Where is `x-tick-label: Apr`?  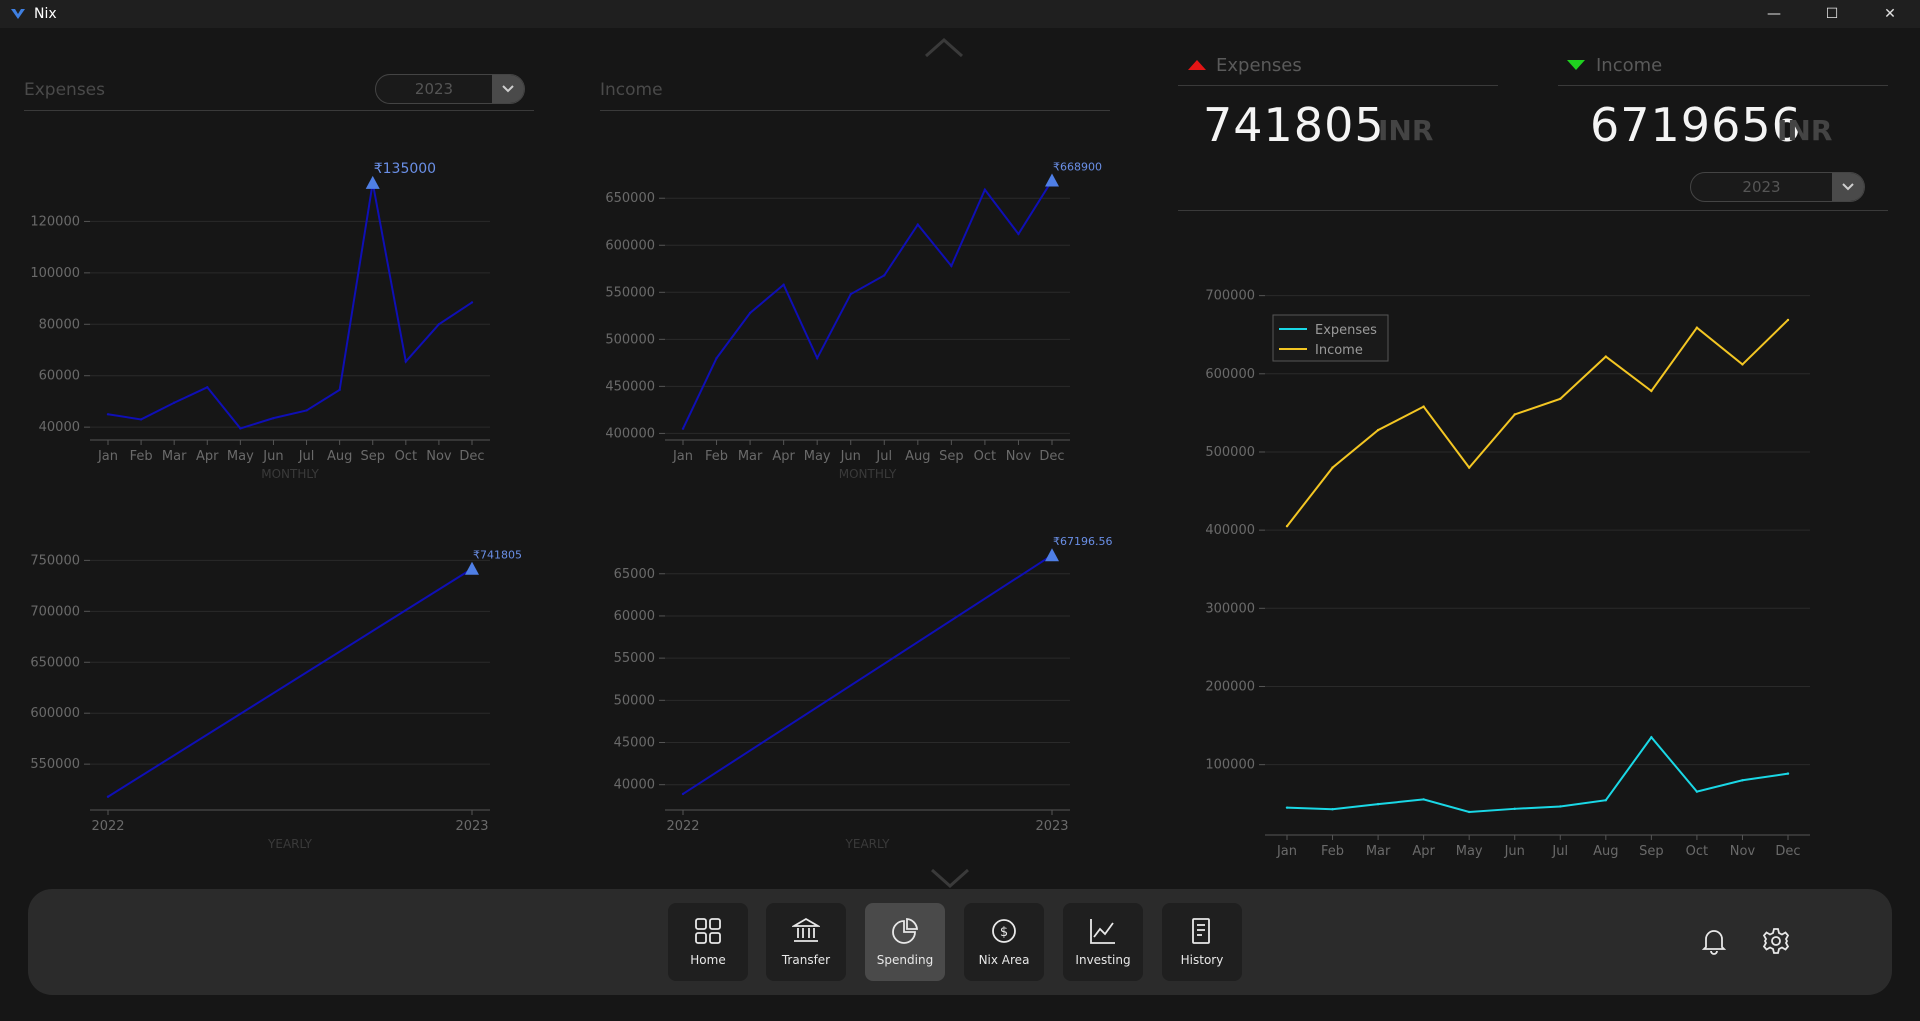 x-tick-label: Apr is located at coordinates (783, 456).